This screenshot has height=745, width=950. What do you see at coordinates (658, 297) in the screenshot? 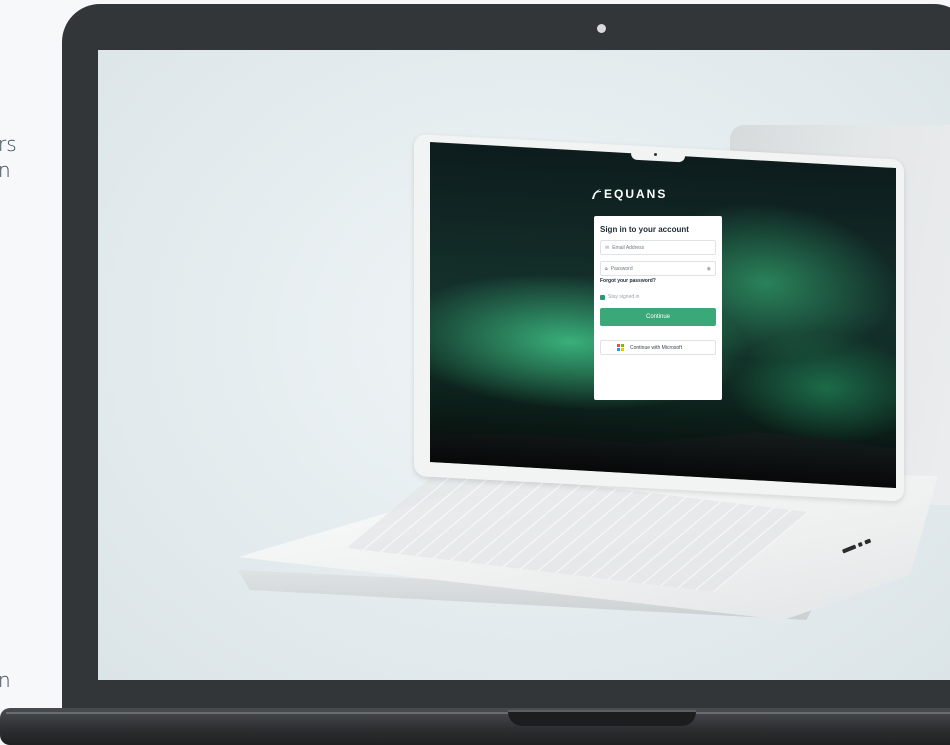
I see `stay-signed-in-row: Stay signed in` at bounding box center [658, 297].